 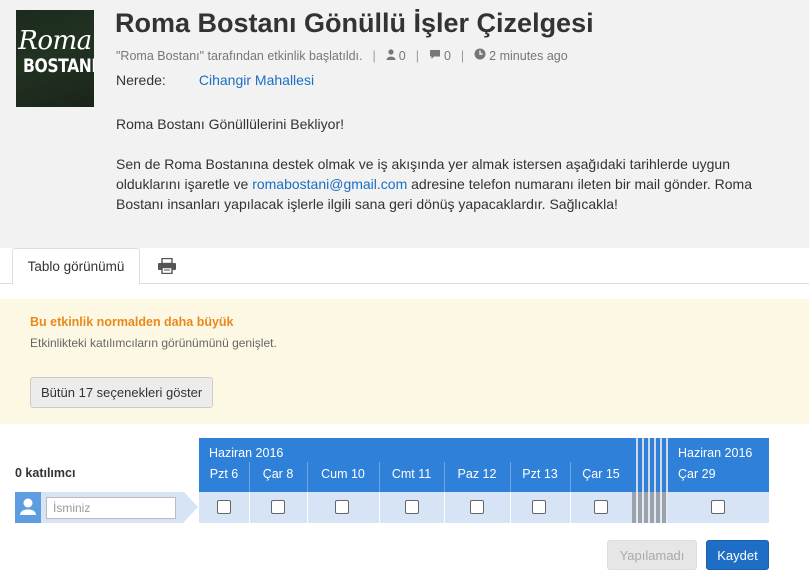 What do you see at coordinates (167, 266) in the screenshot?
I see `printer-icon` at bounding box center [167, 266].